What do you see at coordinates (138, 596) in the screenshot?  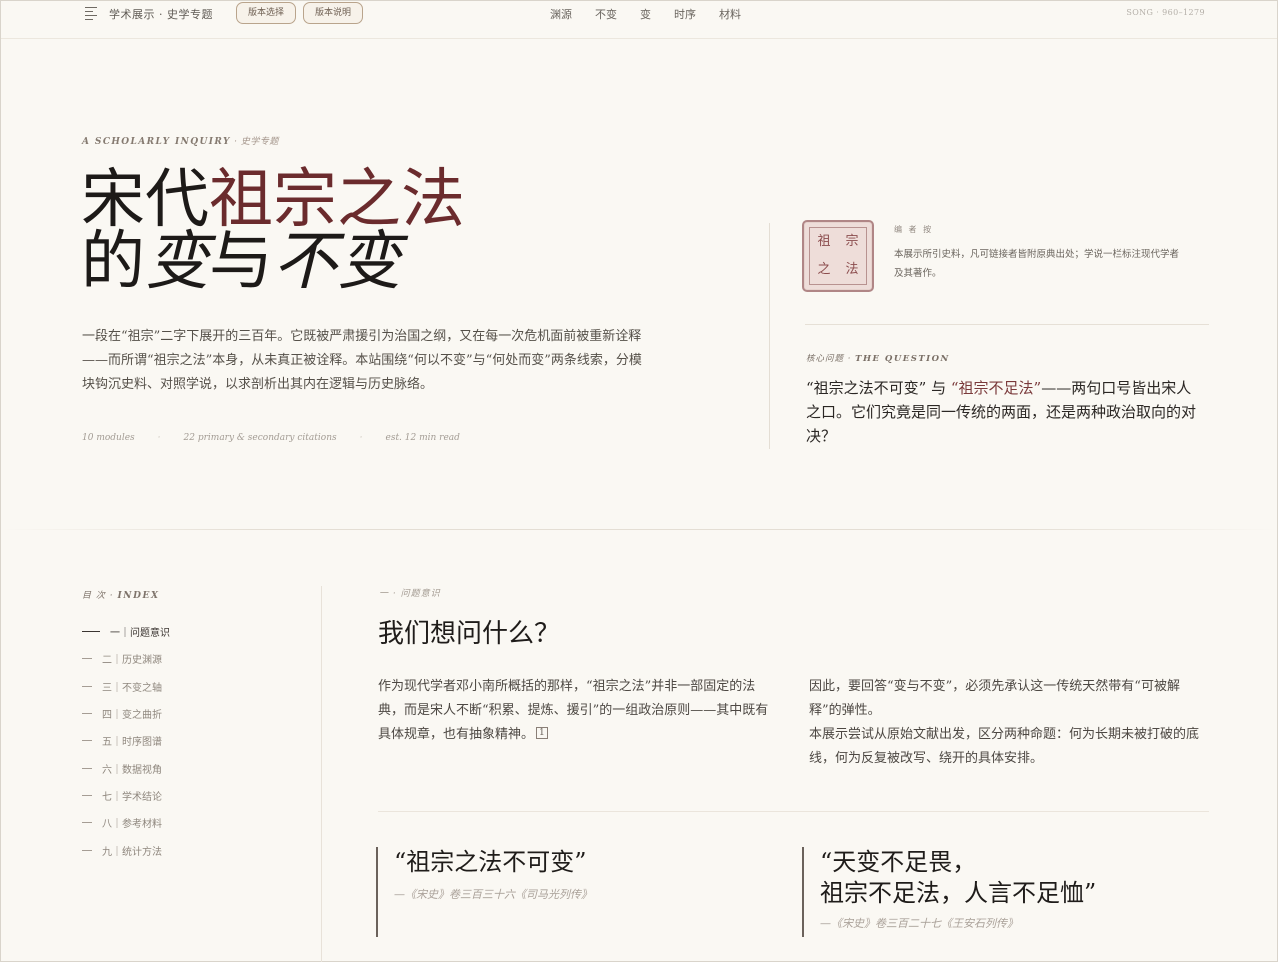 I see `index-heading-en: INDEX` at bounding box center [138, 596].